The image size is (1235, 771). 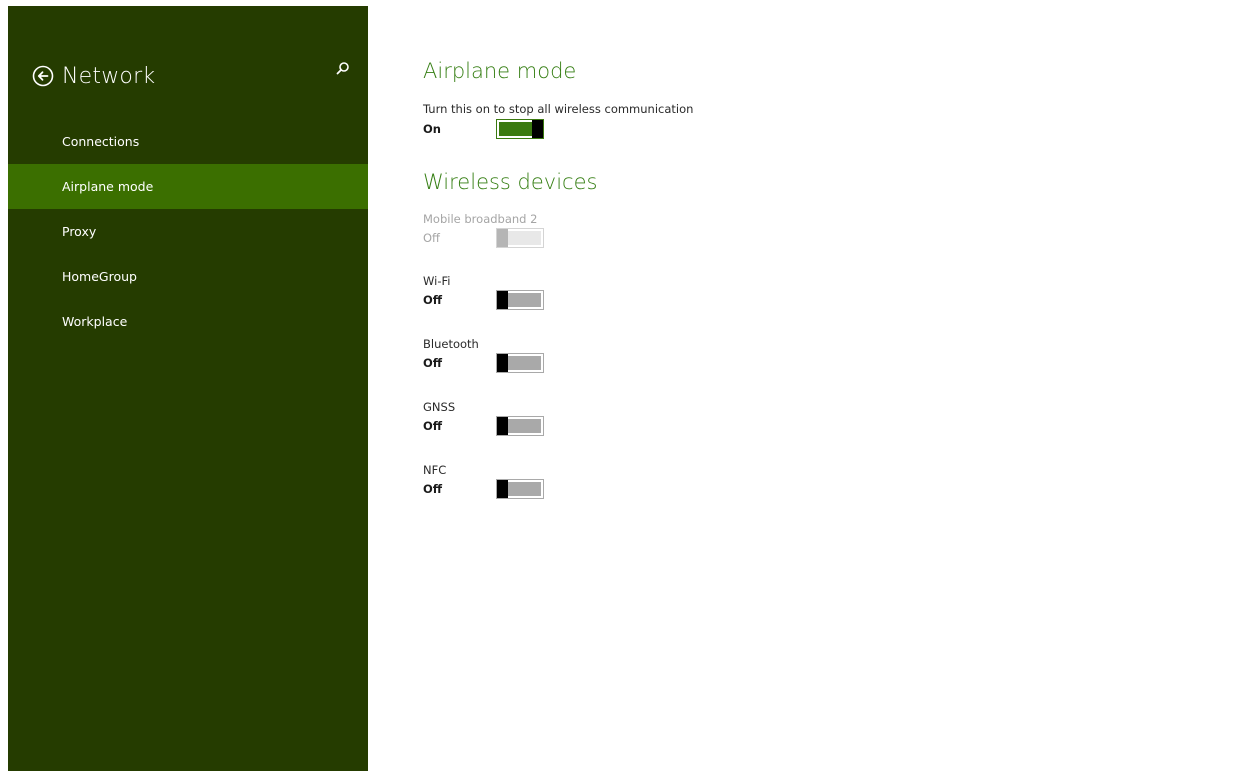 What do you see at coordinates (79, 231) in the screenshot?
I see `sidebar-item-label: Proxy` at bounding box center [79, 231].